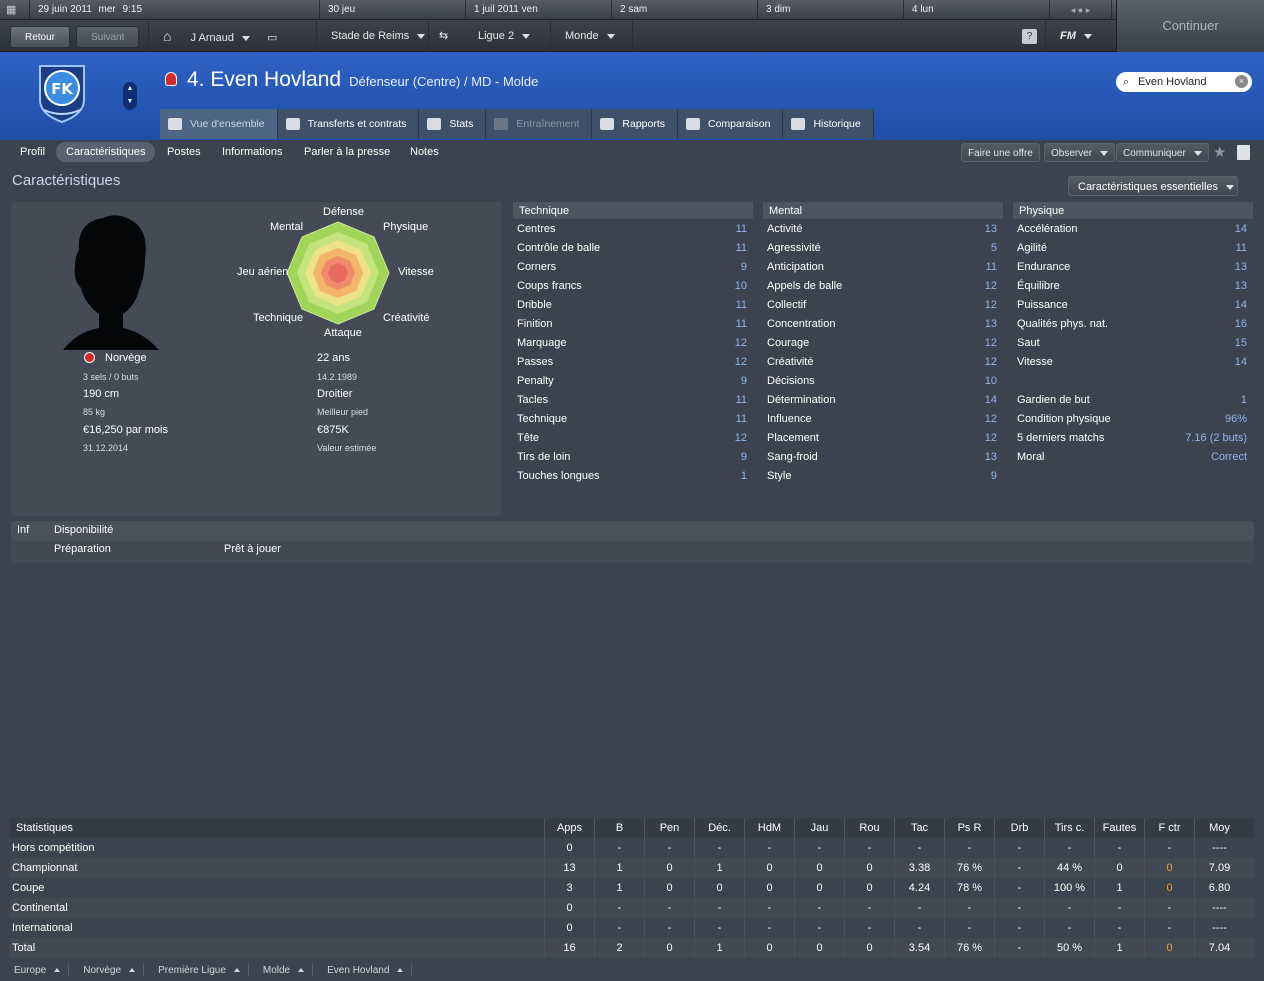 This screenshot has width=1264, height=981. I want to click on attribute-row: Détermination 14, so click(883, 400).